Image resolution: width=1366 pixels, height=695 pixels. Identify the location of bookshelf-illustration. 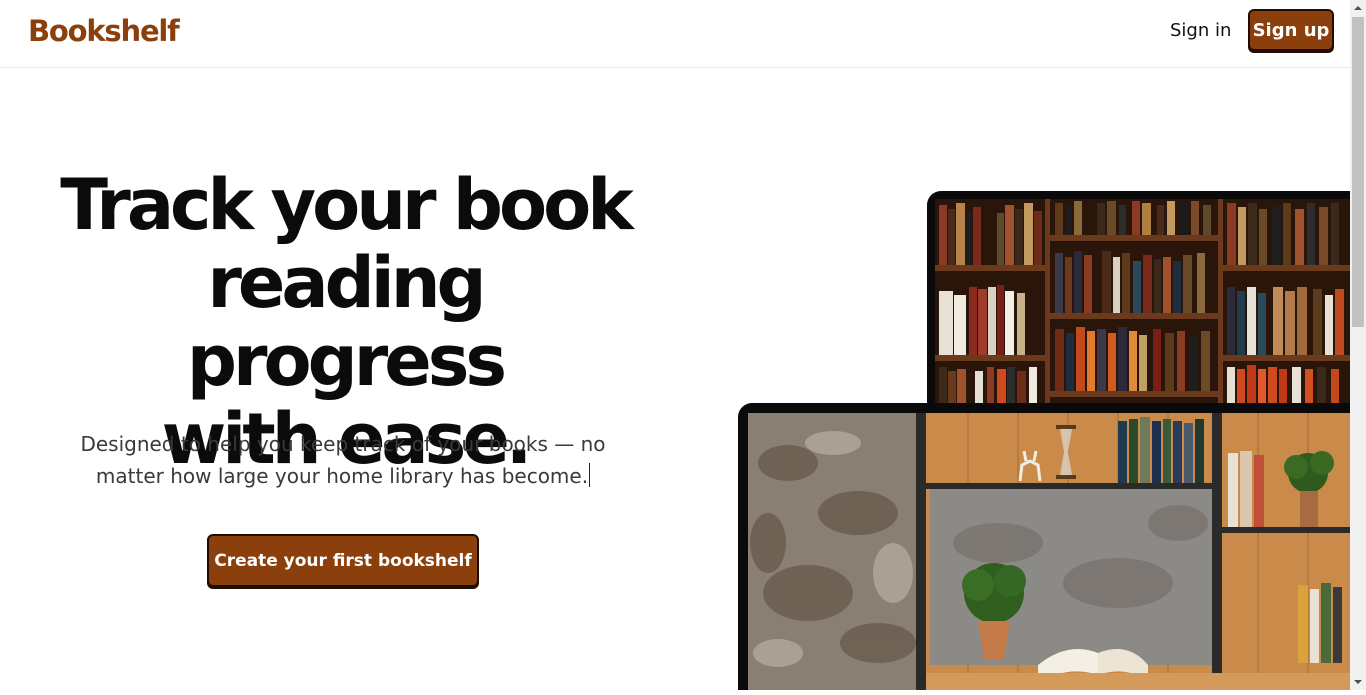
(1142, 304).